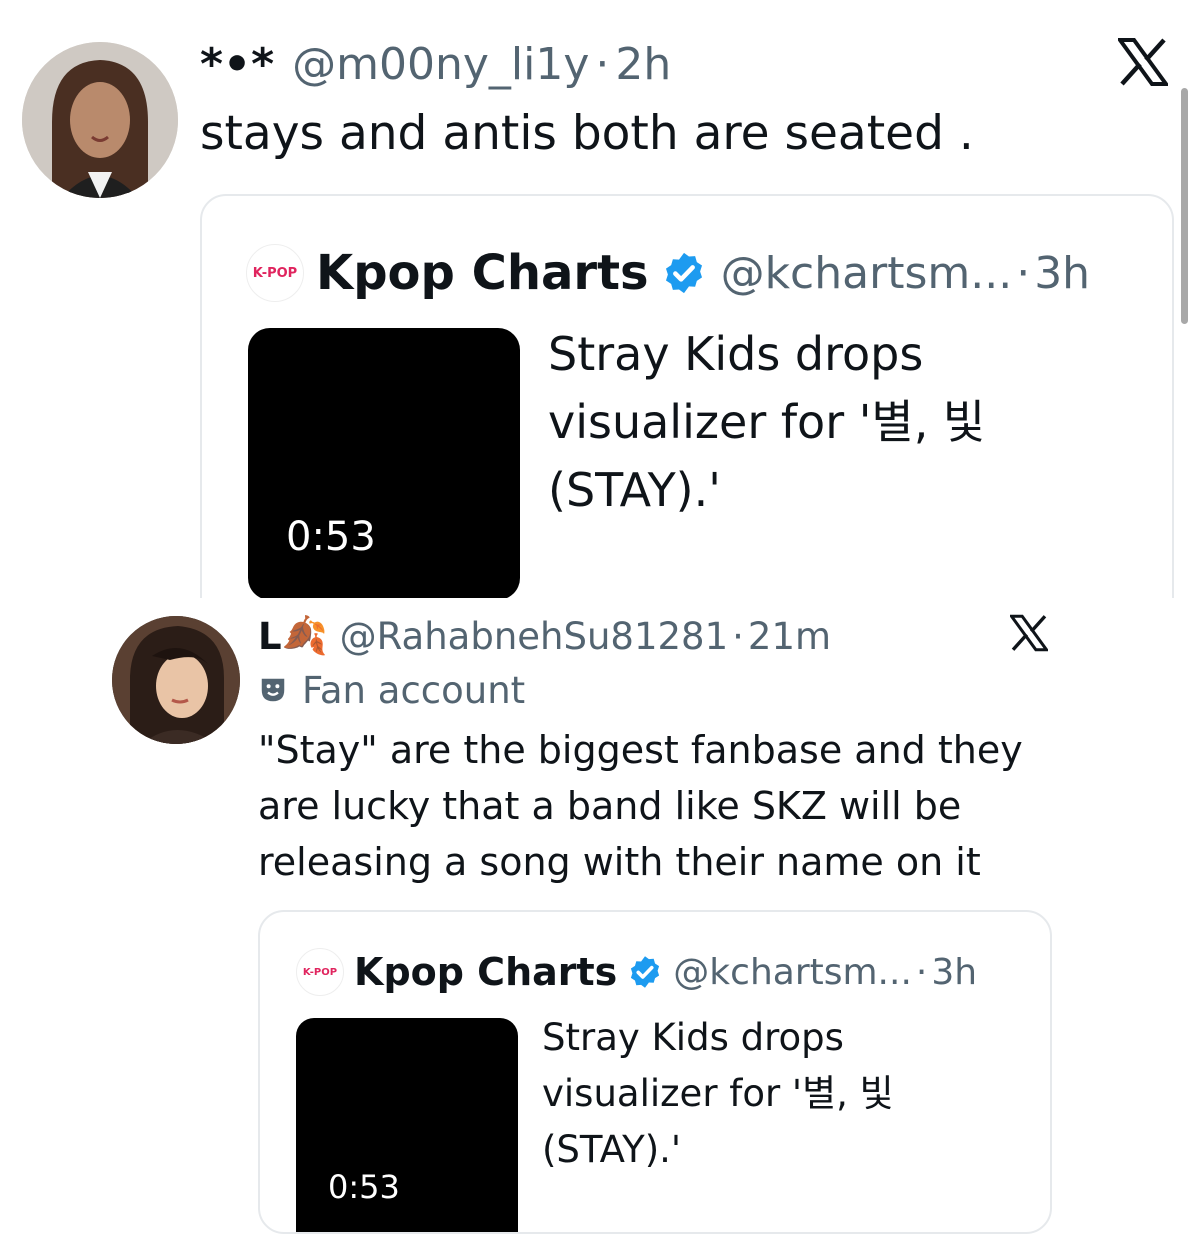 The height and width of the screenshot is (1234, 1200). What do you see at coordinates (1184, 206) in the screenshot?
I see `scrollbar` at bounding box center [1184, 206].